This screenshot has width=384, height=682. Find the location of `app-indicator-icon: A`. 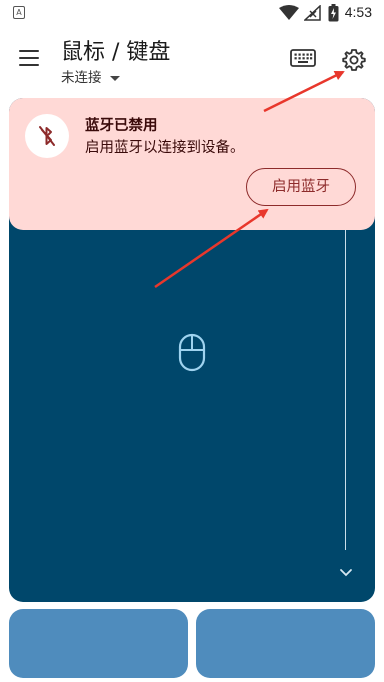

app-indicator-icon: A is located at coordinates (19, 12).